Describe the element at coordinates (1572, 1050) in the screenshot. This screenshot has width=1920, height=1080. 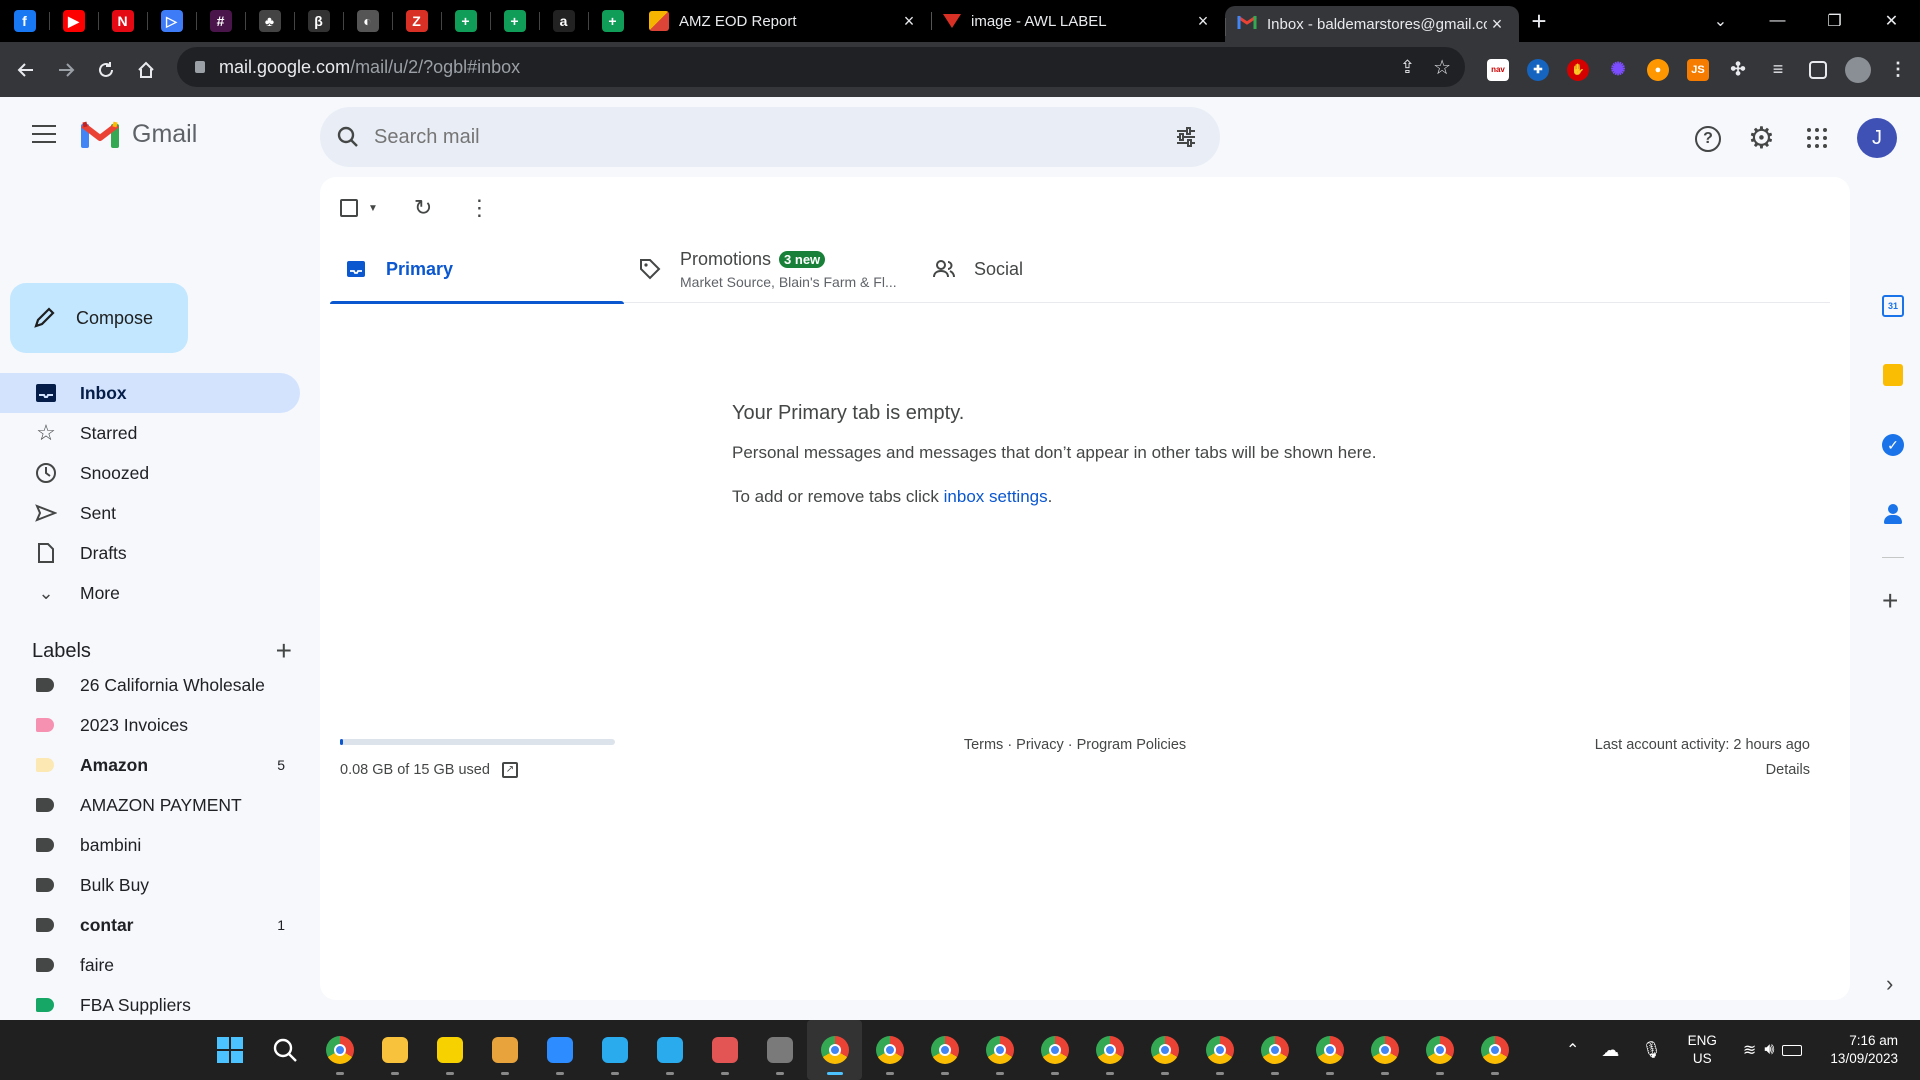
I see `chevron-up-icon: ⌃` at that location.